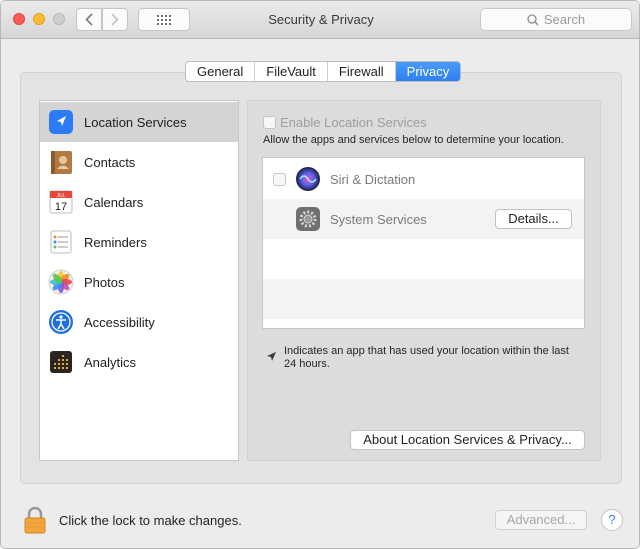 This screenshot has height=549, width=640. Describe the element at coordinates (61, 282) in the screenshot. I see `photos-icon` at that location.